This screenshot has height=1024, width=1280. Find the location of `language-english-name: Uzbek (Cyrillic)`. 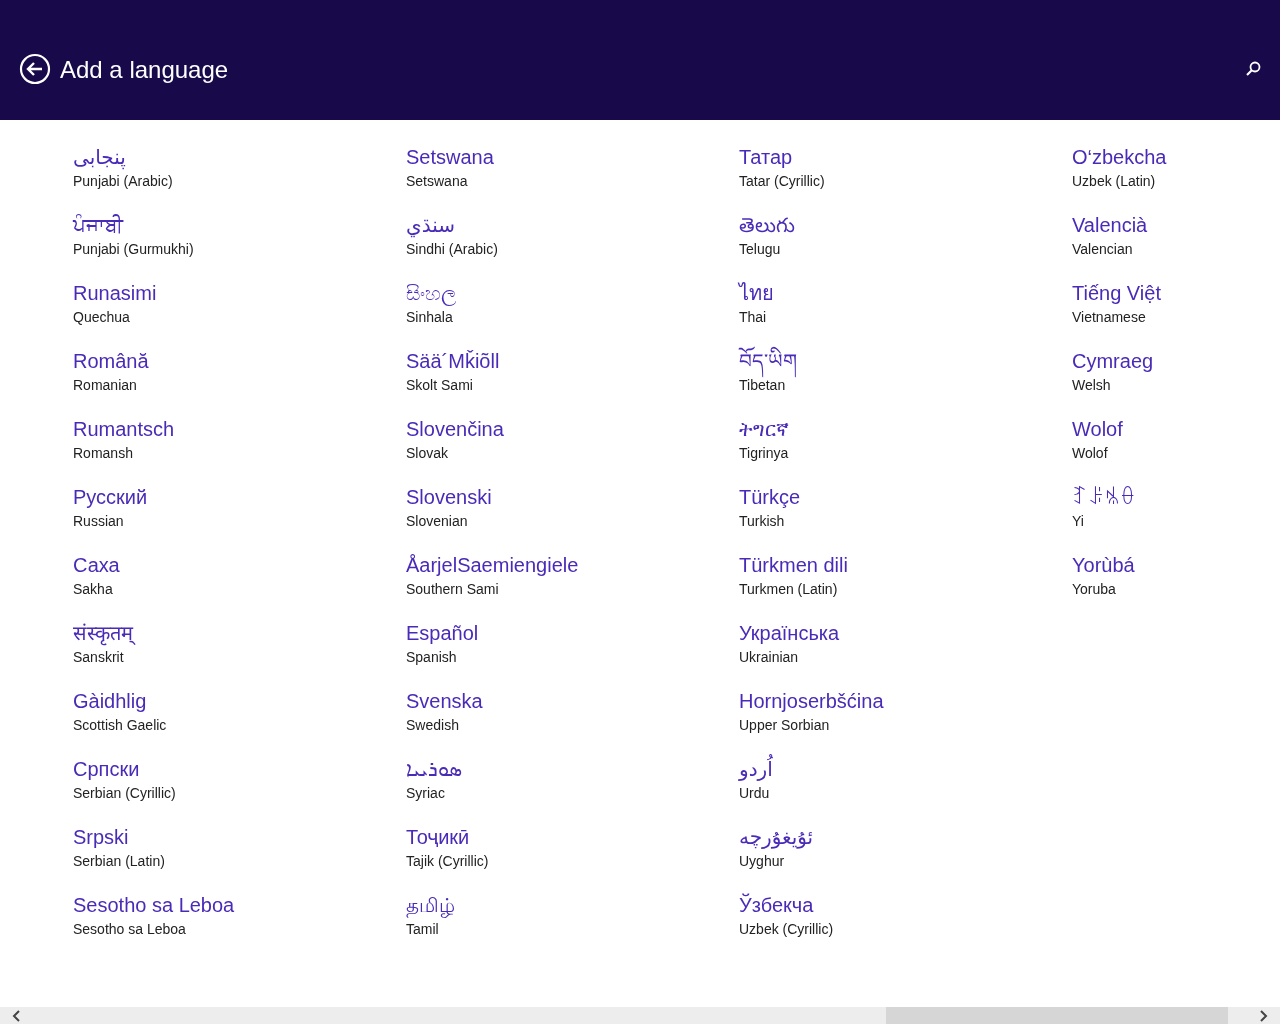

language-english-name: Uzbek (Cyrillic) is located at coordinates (786, 929).